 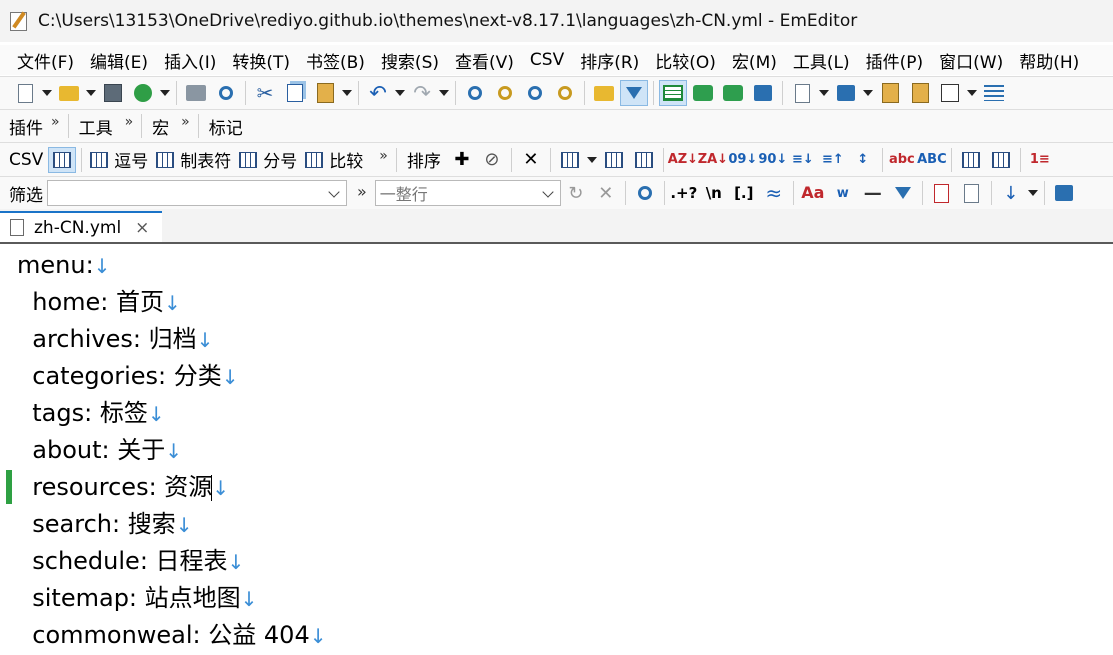 What do you see at coordinates (890, 93) in the screenshot?
I see `customize-button` at bounding box center [890, 93].